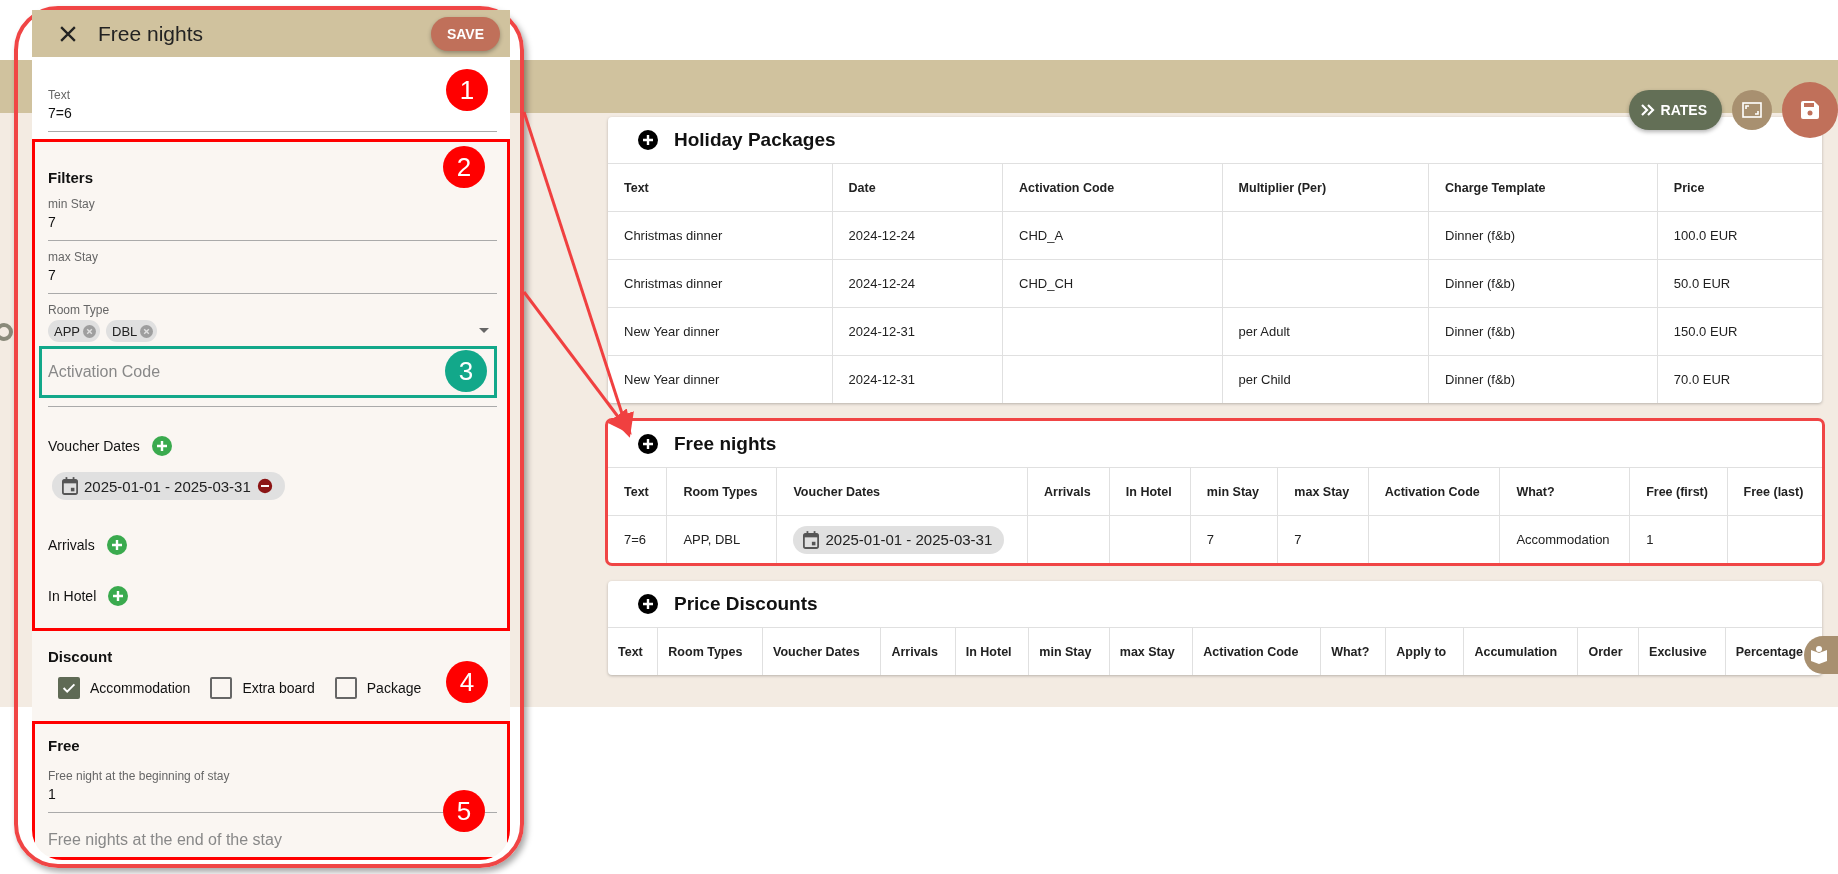 The height and width of the screenshot is (874, 1838). What do you see at coordinates (278, 688) in the screenshot?
I see `checkbox-label: Extra board` at bounding box center [278, 688].